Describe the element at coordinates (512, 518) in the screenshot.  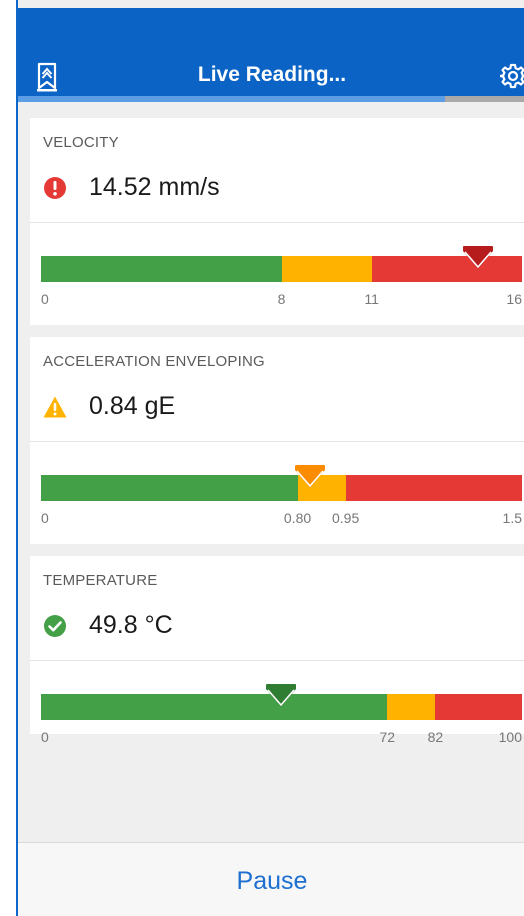
I see `gauge-tick-label: 1.5` at that location.